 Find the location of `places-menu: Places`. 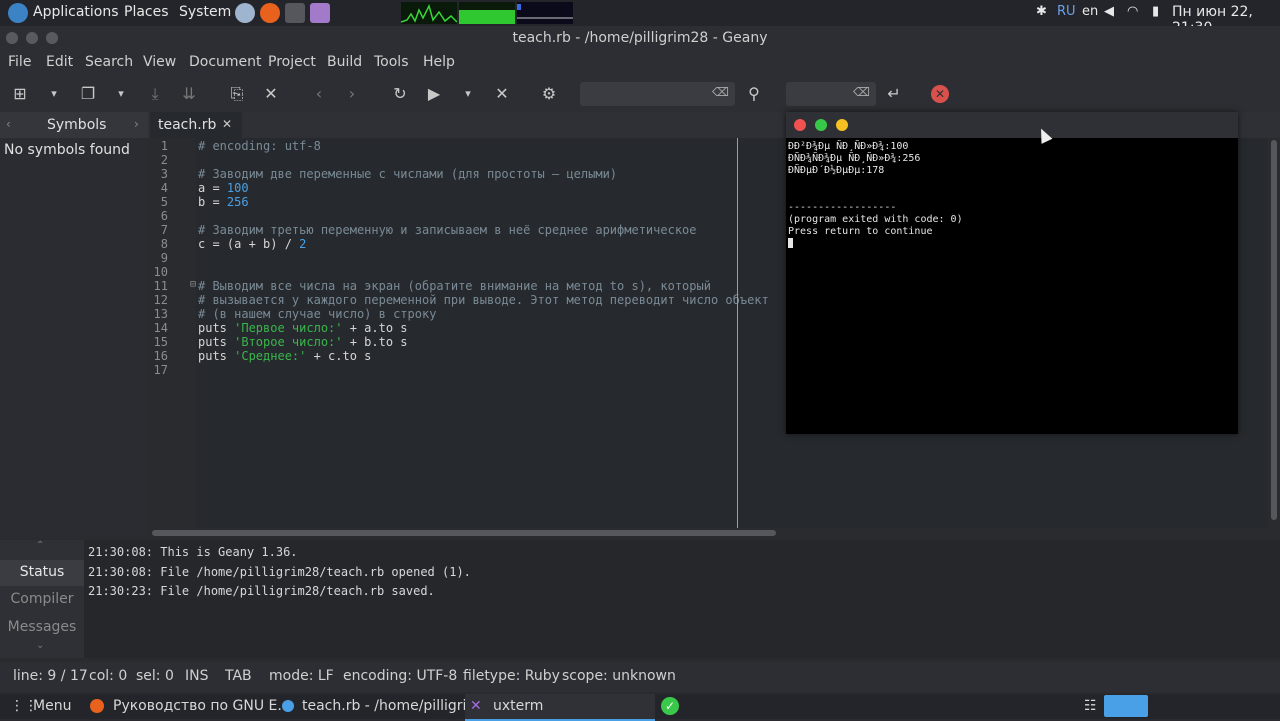

places-menu: Places is located at coordinates (146, 12).